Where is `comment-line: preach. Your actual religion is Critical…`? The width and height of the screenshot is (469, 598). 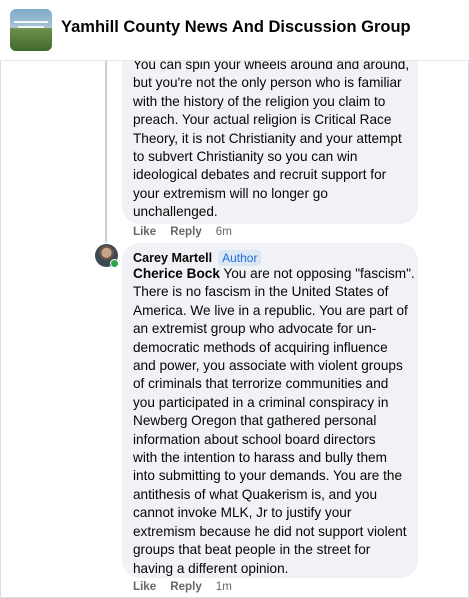 comment-line: preach. Your actual religion is Critical… is located at coordinates (262, 120).